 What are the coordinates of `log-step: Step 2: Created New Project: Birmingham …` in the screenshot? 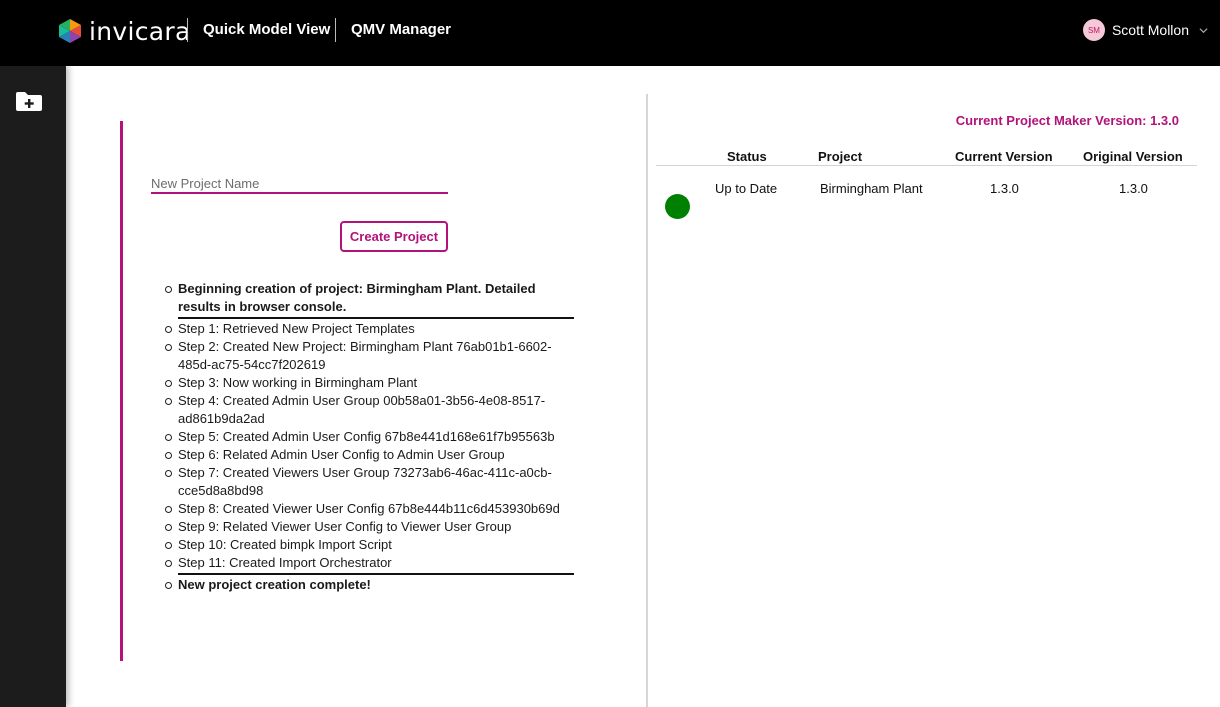 It's located at (368, 356).